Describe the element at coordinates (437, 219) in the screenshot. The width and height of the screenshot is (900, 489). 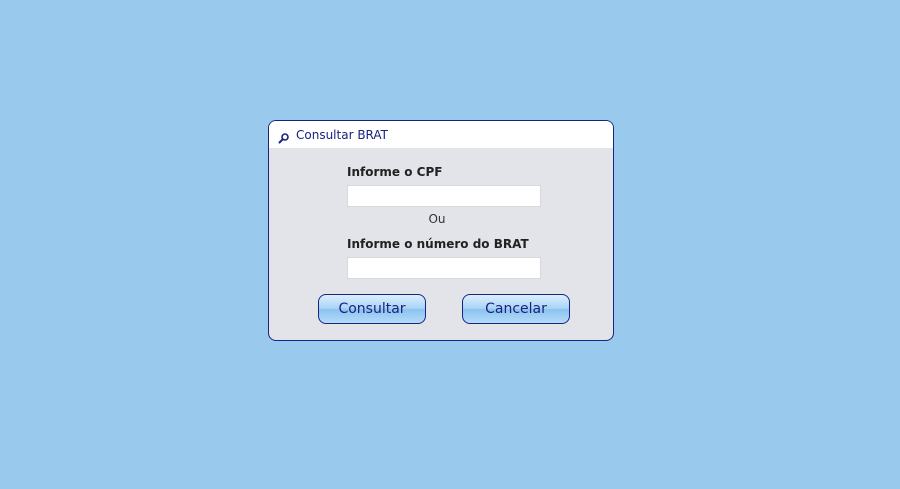
I see `or-label: Ou` at that location.